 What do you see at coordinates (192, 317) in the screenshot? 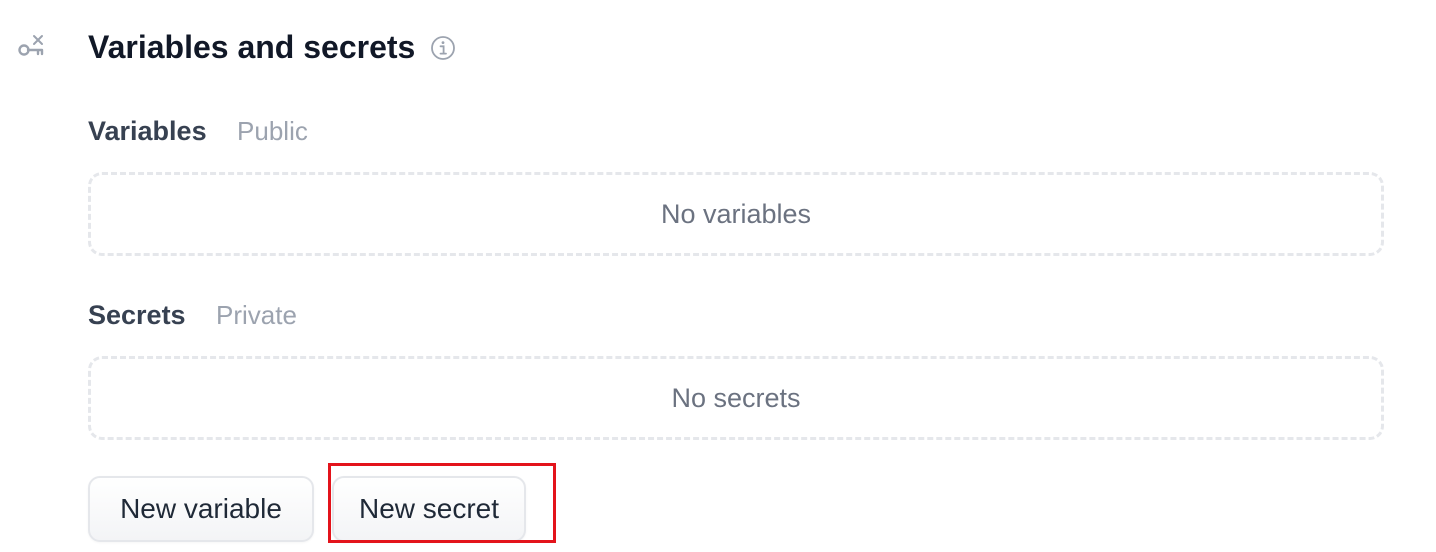
I see `secrets-heading-row: Secrets Private` at bounding box center [192, 317].